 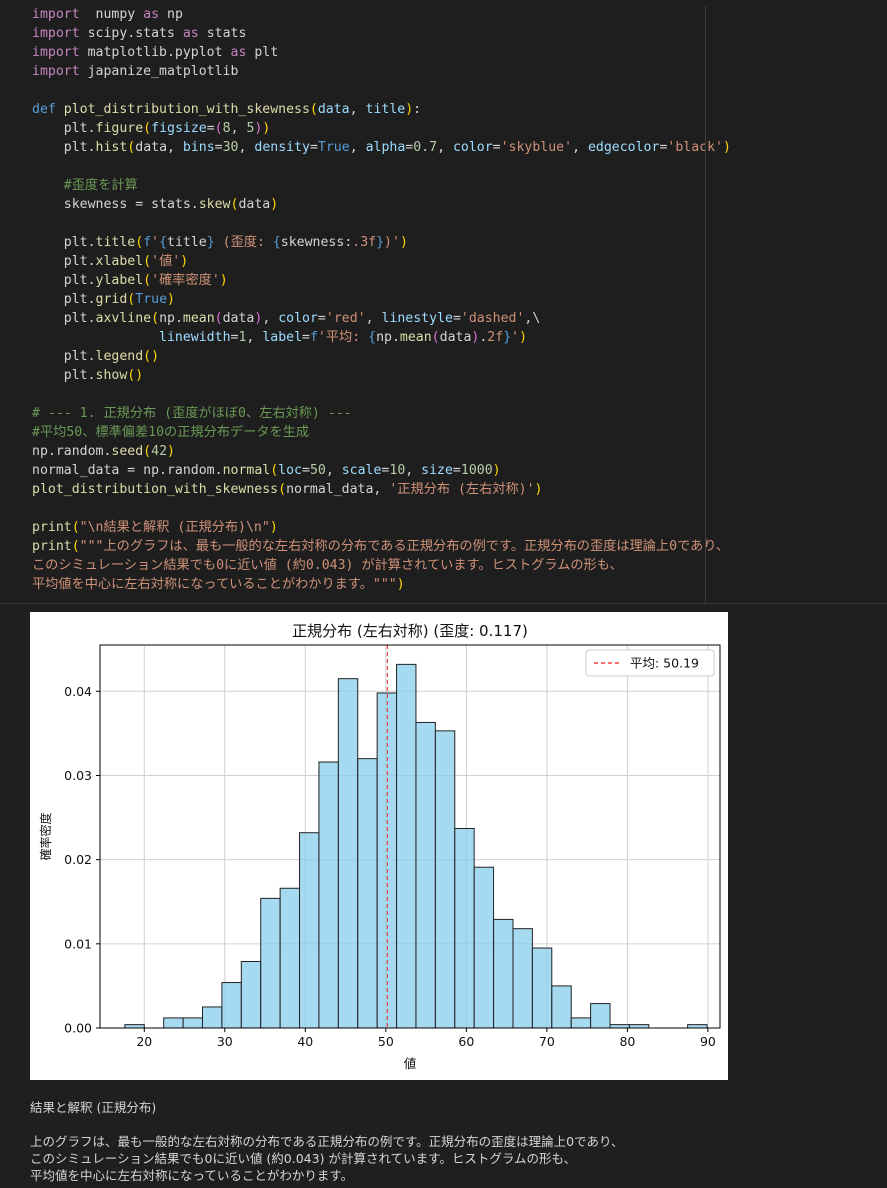 I want to click on code-token: bins, so click(x=198, y=147).